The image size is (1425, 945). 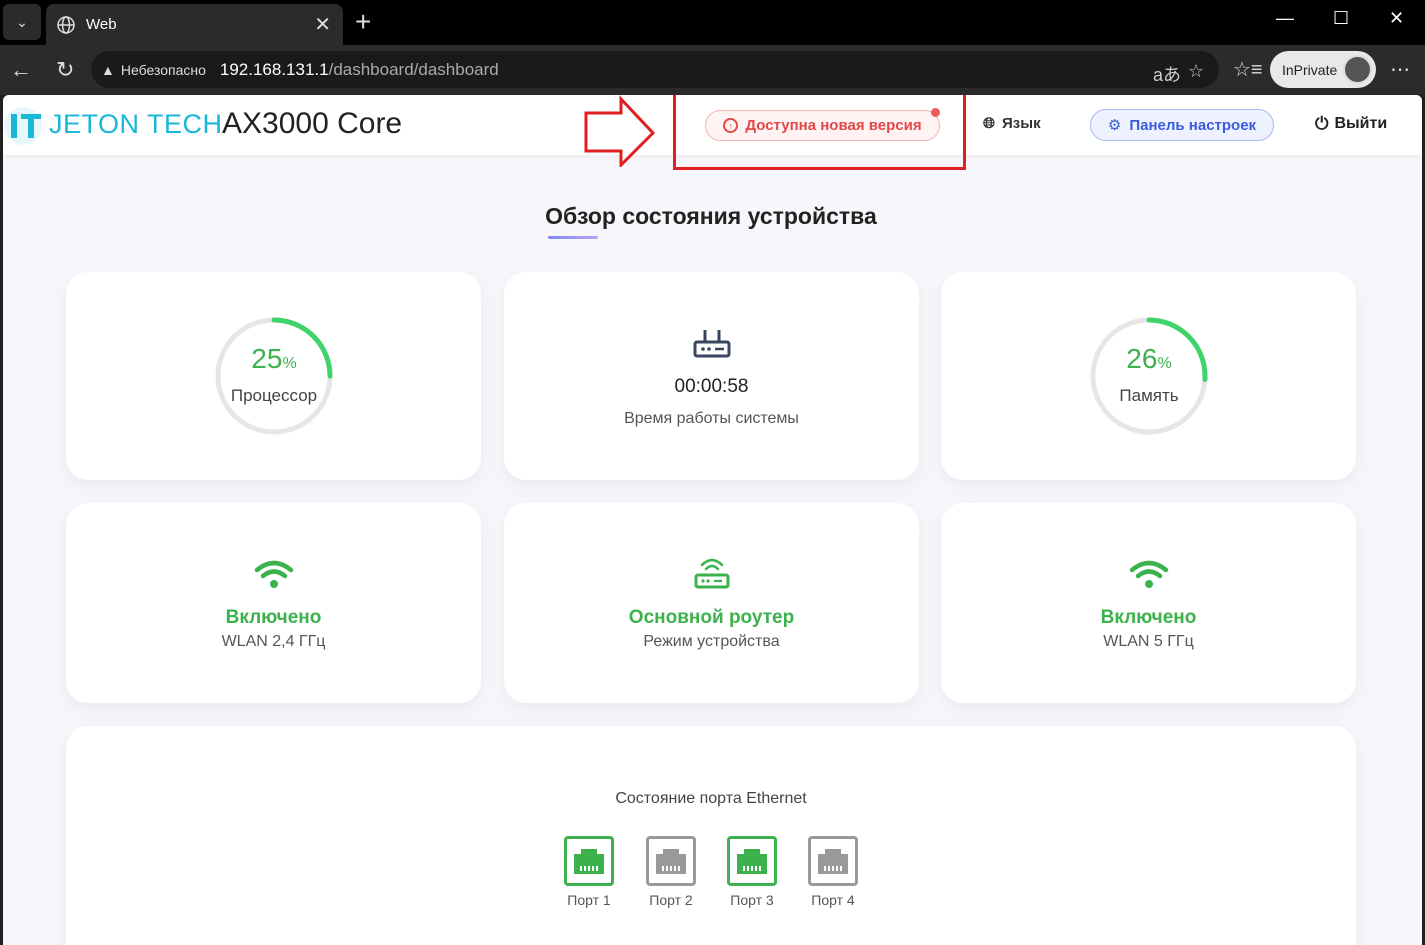 What do you see at coordinates (312, 123) in the screenshot?
I see `device-model: AX3000 Core` at bounding box center [312, 123].